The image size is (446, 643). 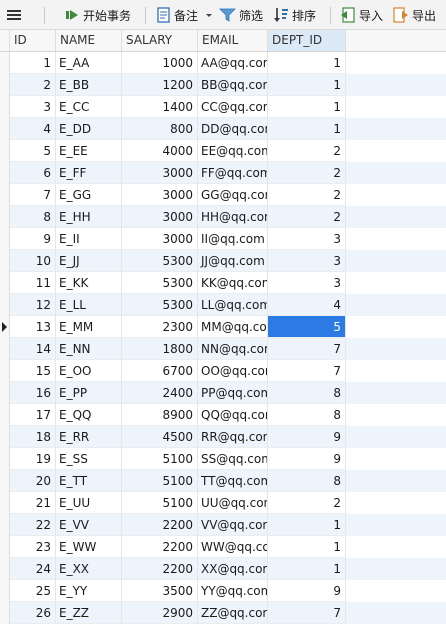 What do you see at coordinates (89, 151) in the screenshot?
I see `cell-name: E_EE` at bounding box center [89, 151].